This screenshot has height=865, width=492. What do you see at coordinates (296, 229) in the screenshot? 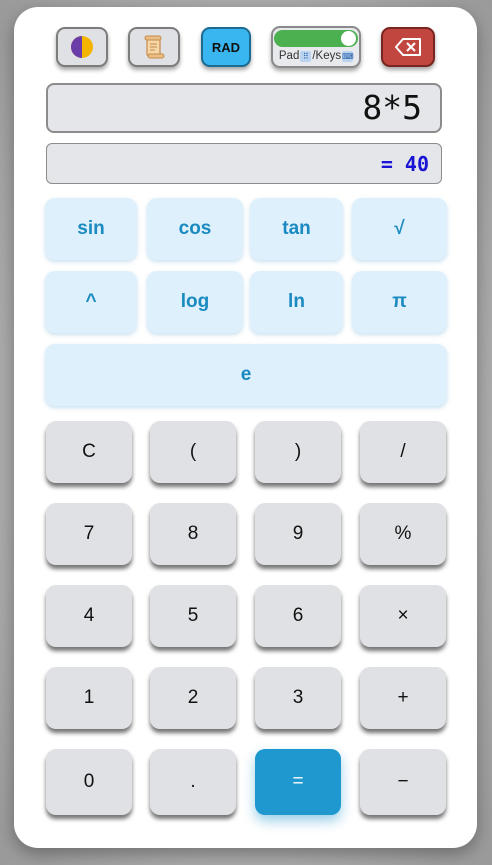
I see `tan-button: tan` at bounding box center [296, 229].